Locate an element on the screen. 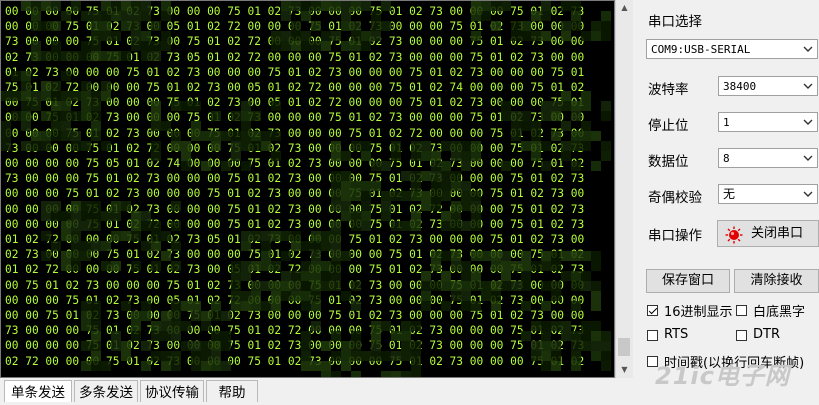 This screenshot has height=405, width=819. parity-select: 无 is located at coordinates (768, 194).